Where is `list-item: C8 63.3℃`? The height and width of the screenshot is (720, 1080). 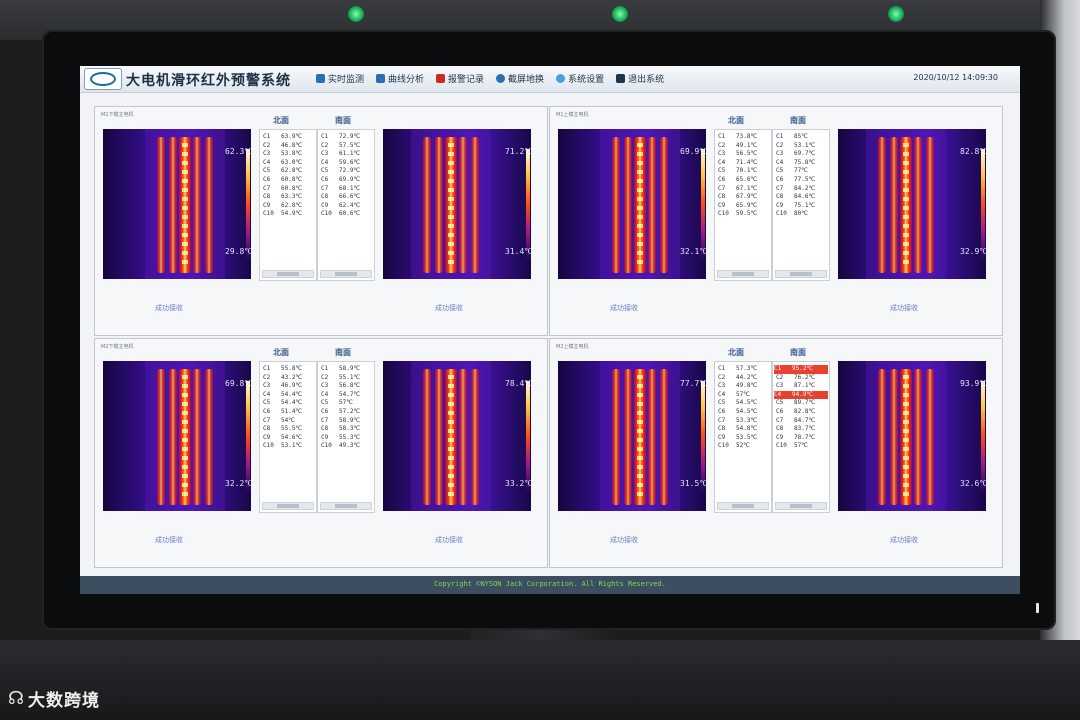 list-item: C8 63.3℃ is located at coordinates (289, 197).